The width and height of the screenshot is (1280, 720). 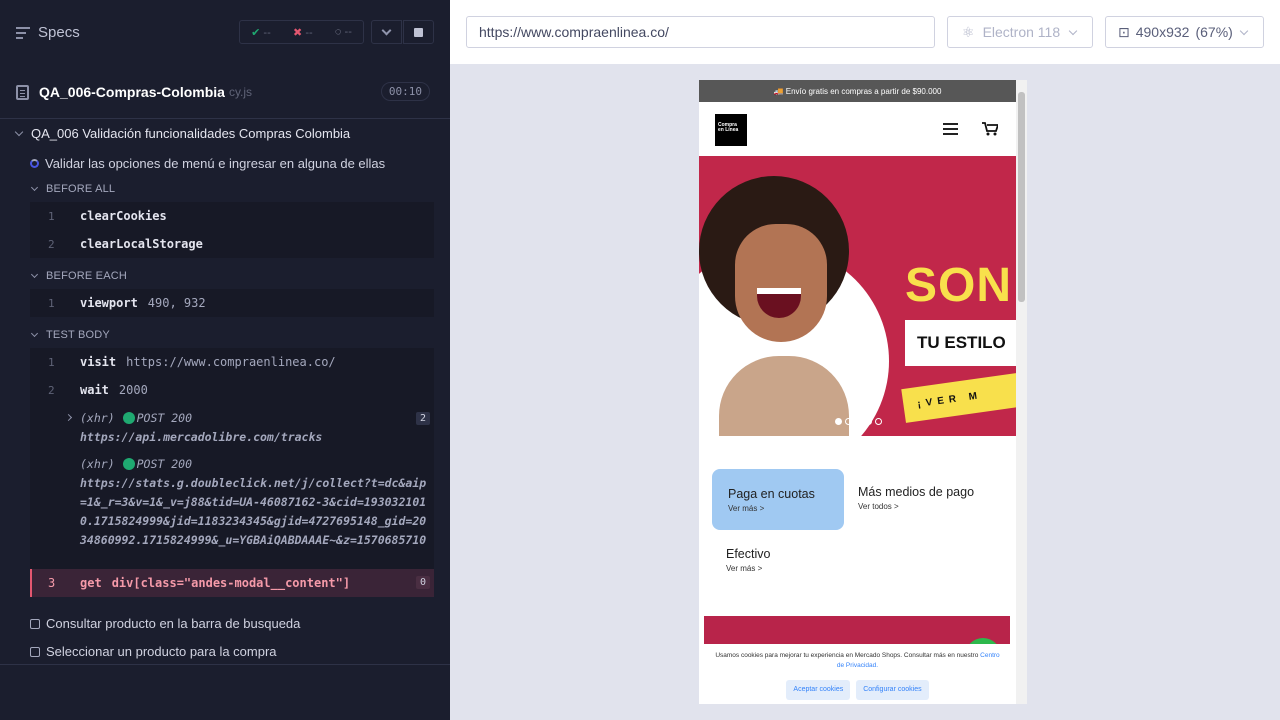 What do you see at coordinates (70, 335) in the screenshot?
I see `test-body-header: TEST BODY` at bounding box center [70, 335].